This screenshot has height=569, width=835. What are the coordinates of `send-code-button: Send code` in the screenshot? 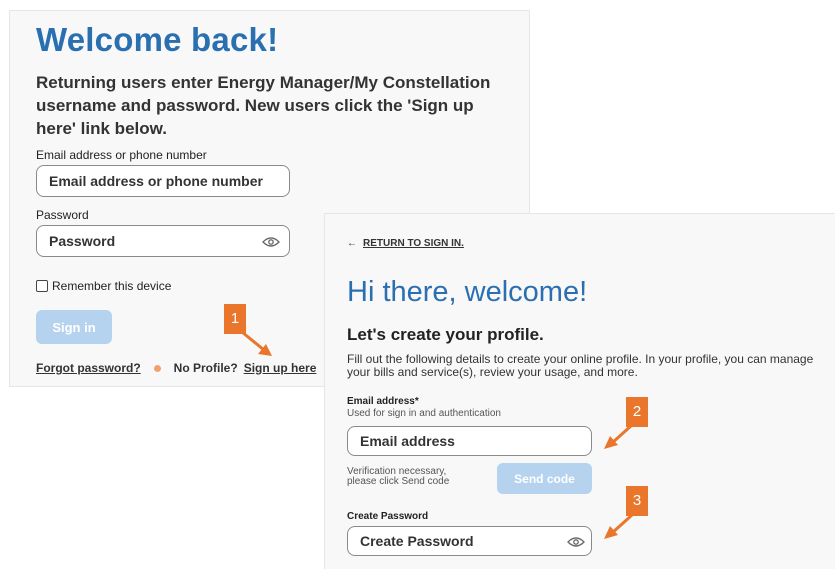 It's located at (544, 478).